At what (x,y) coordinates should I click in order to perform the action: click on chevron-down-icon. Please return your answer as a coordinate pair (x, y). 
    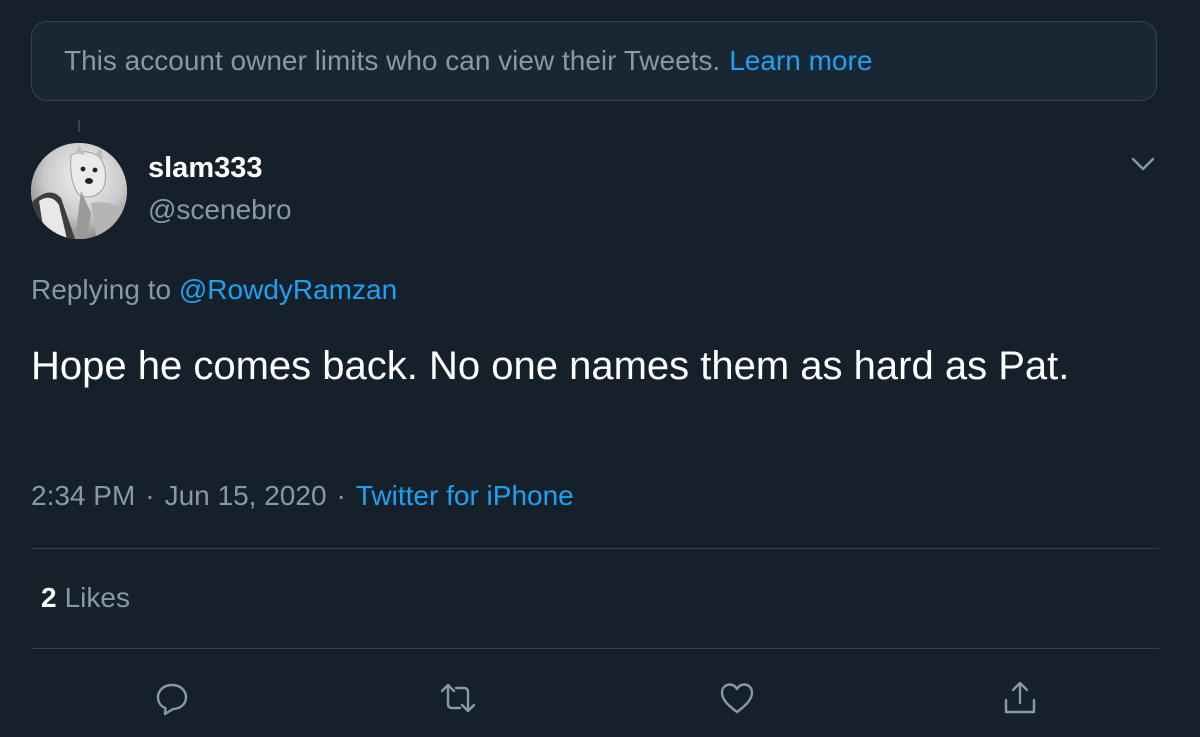
    Looking at the image, I should click on (1143, 164).